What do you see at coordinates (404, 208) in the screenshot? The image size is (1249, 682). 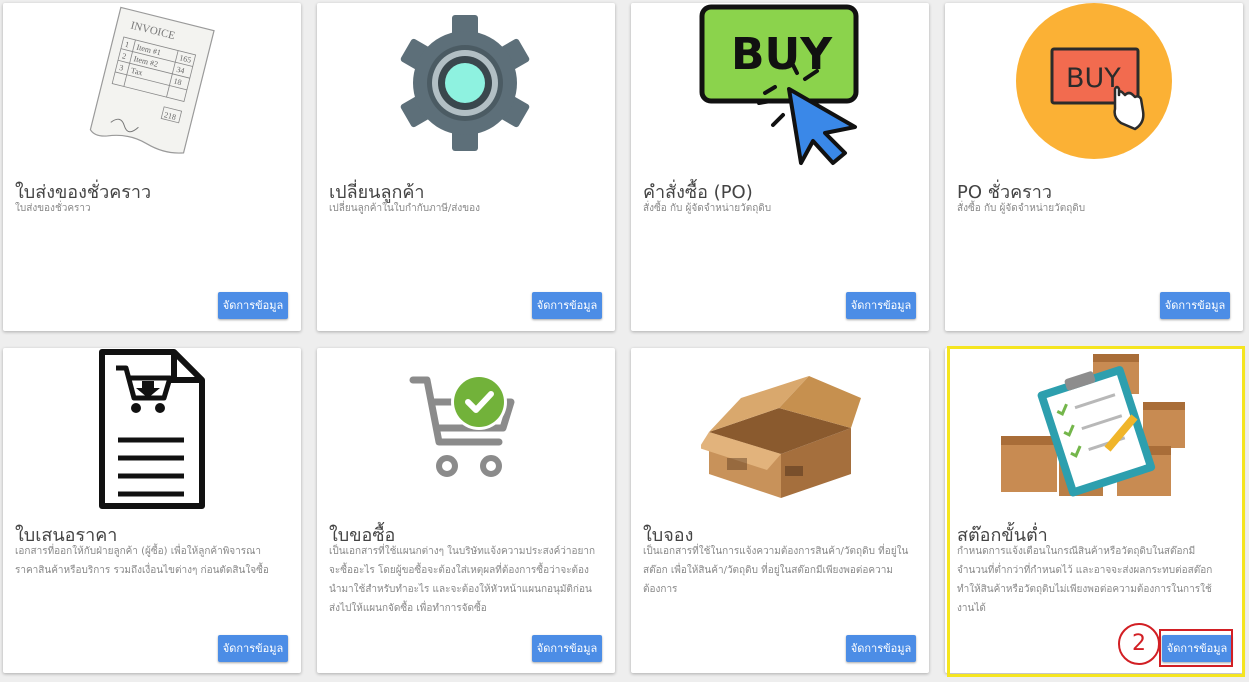 I see `card-description: เปลี่ยนลูกค้าในใบกำกับภาษี/ส่งของ` at bounding box center [404, 208].